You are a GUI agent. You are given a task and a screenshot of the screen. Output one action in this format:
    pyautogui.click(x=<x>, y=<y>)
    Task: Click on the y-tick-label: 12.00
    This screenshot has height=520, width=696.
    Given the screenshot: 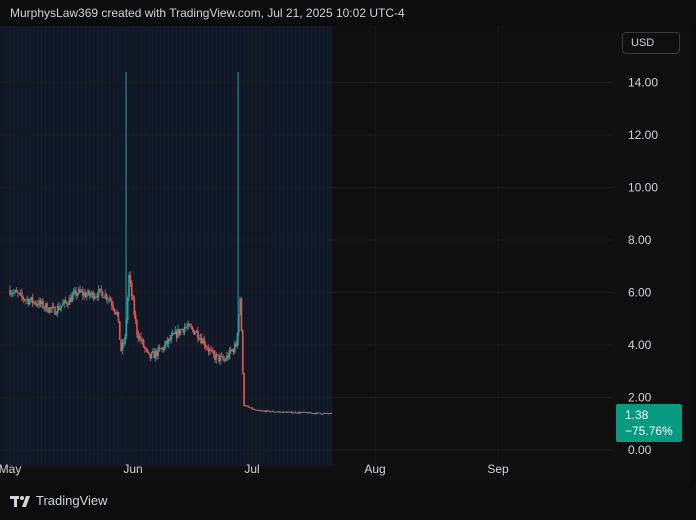 What is the action you would take?
    pyautogui.click(x=643, y=135)
    